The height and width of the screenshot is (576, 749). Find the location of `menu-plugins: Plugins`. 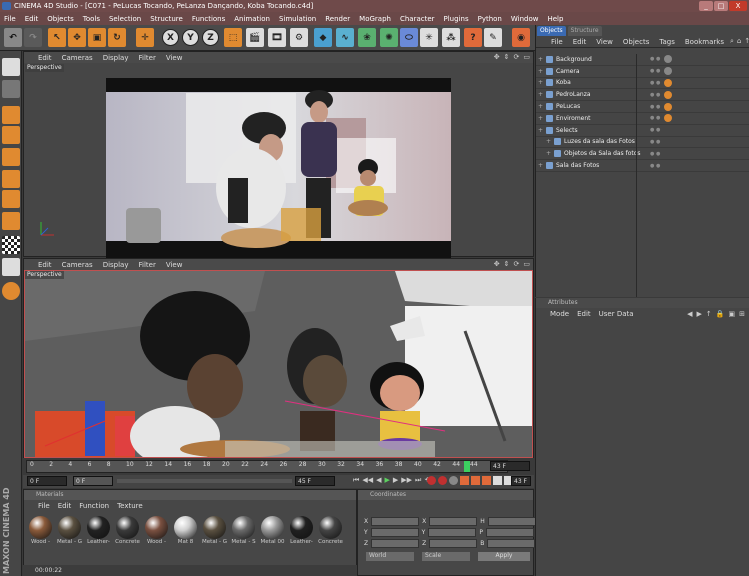

menu-plugins: Plugins is located at coordinates (456, 19).